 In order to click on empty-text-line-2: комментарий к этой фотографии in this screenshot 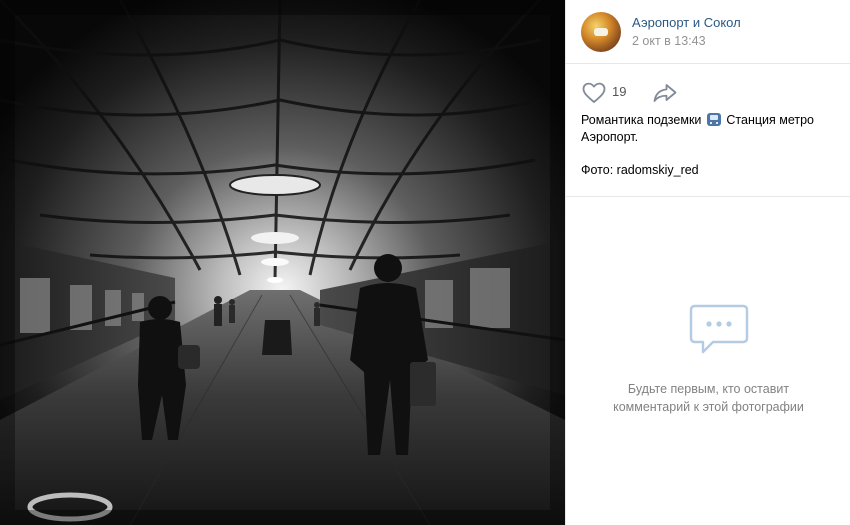, I will do `click(708, 407)`.